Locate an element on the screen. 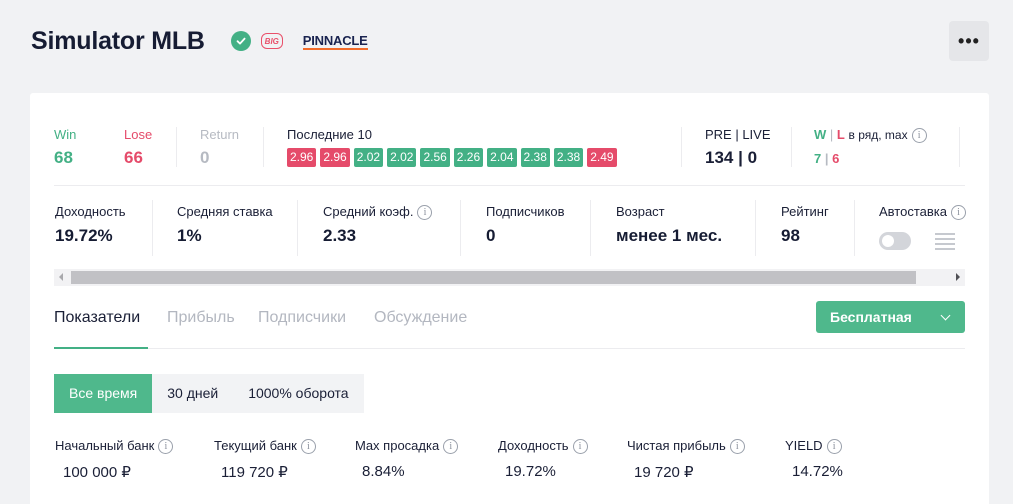 This screenshot has height=504, width=1013. odds-chip-win: 2.56 is located at coordinates (435, 157).